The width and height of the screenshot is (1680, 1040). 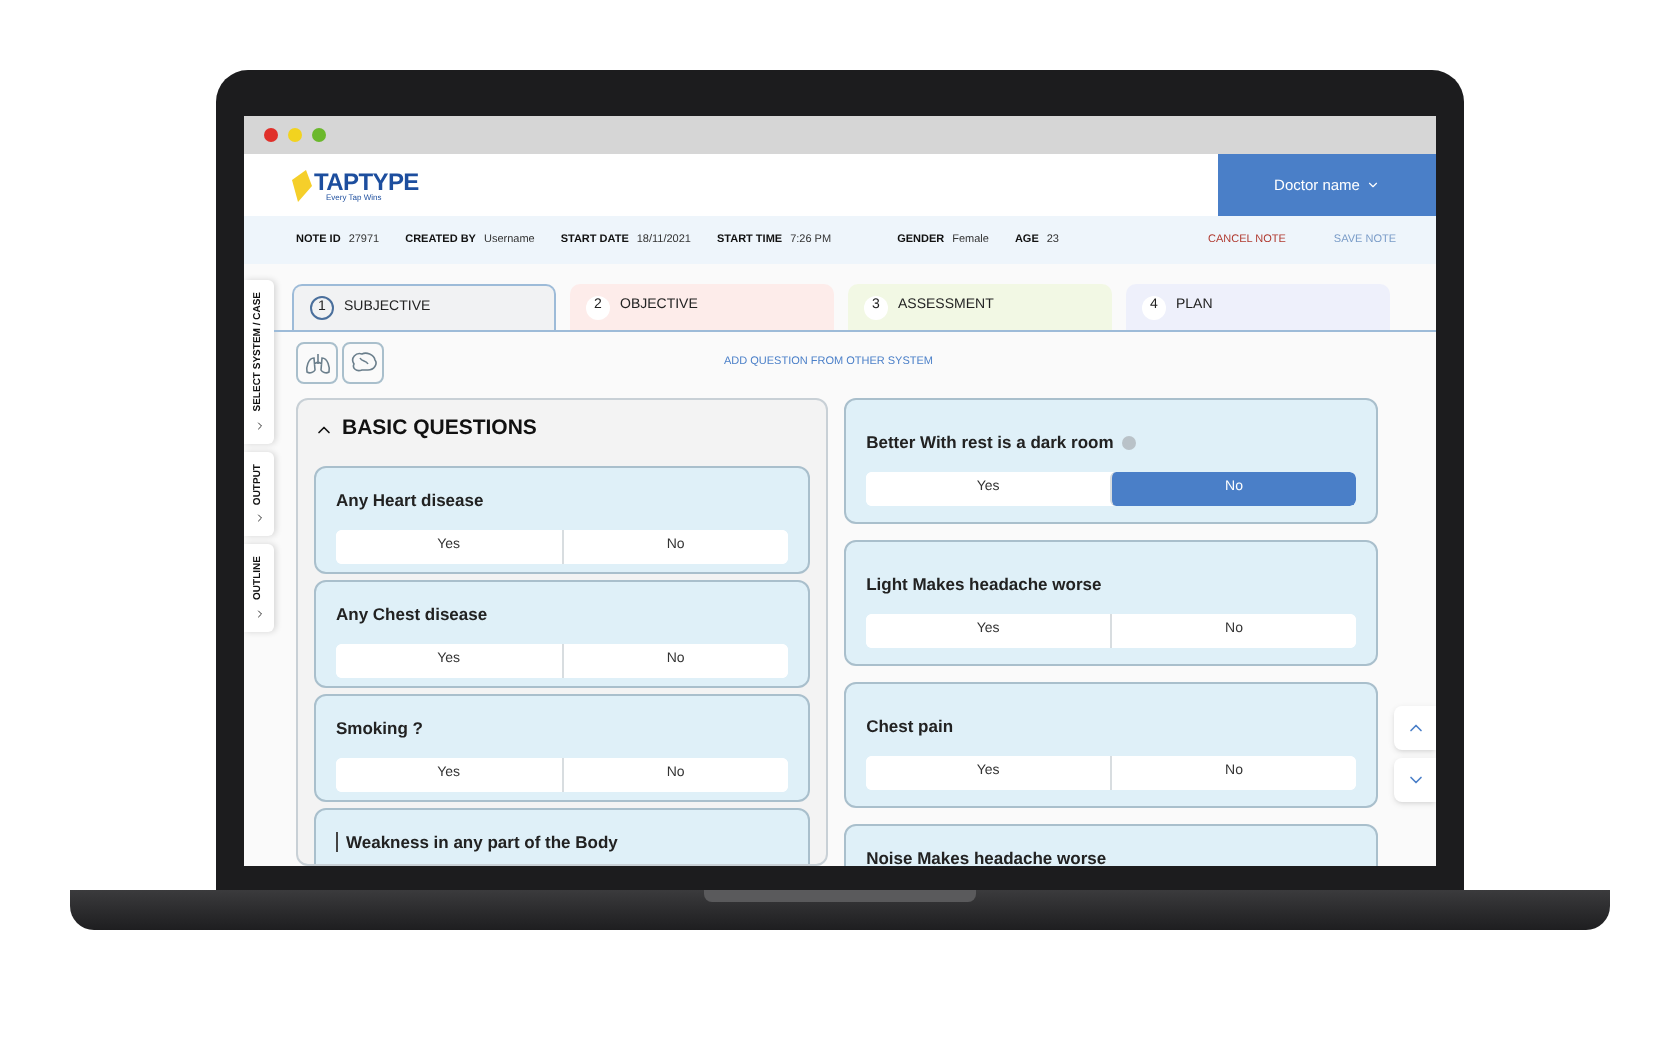 What do you see at coordinates (337, 842) in the screenshot?
I see `accent-bar` at bounding box center [337, 842].